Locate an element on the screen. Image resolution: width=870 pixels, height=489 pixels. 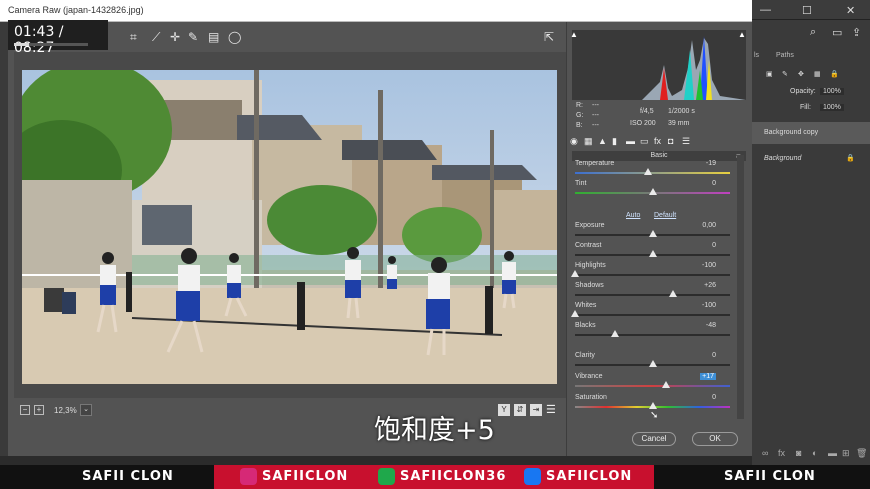
slider-contrast: Contrast 0 is located at coordinates (652, 252).